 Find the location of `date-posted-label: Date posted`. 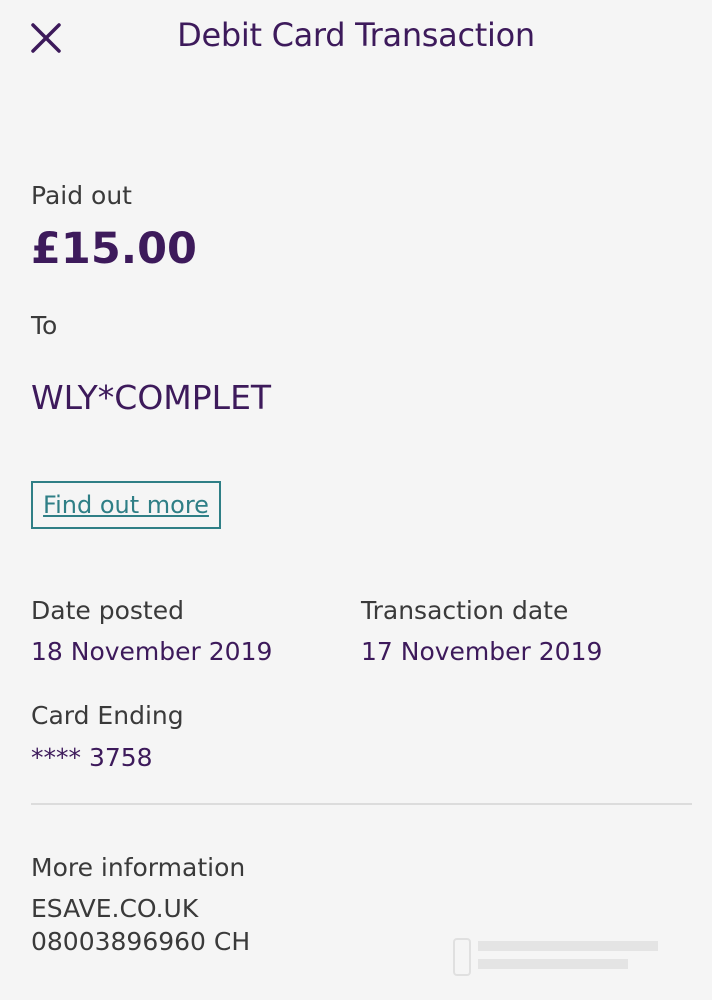

date-posted-label: Date posted is located at coordinates (107, 610).